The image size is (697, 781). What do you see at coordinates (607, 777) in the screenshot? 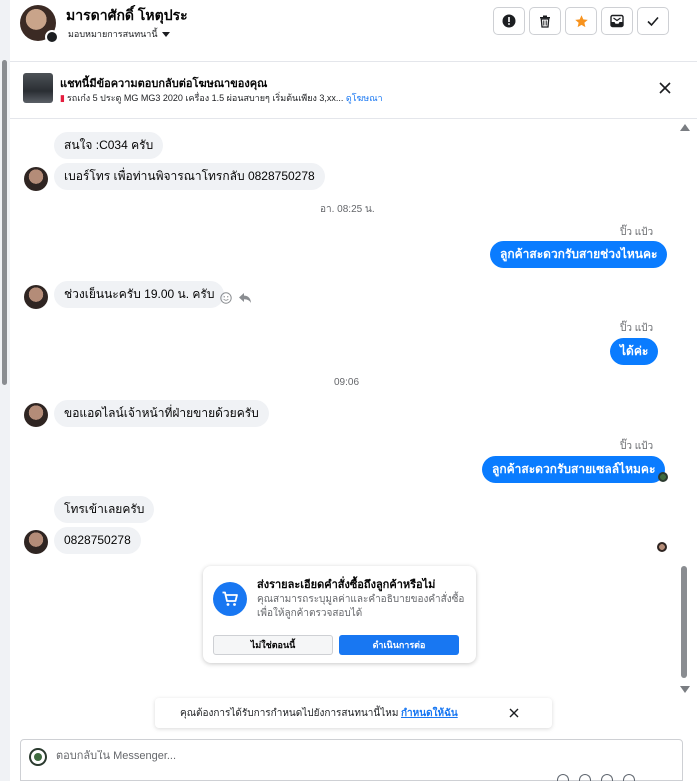
I see `emoji-icon` at bounding box center [607, 777].